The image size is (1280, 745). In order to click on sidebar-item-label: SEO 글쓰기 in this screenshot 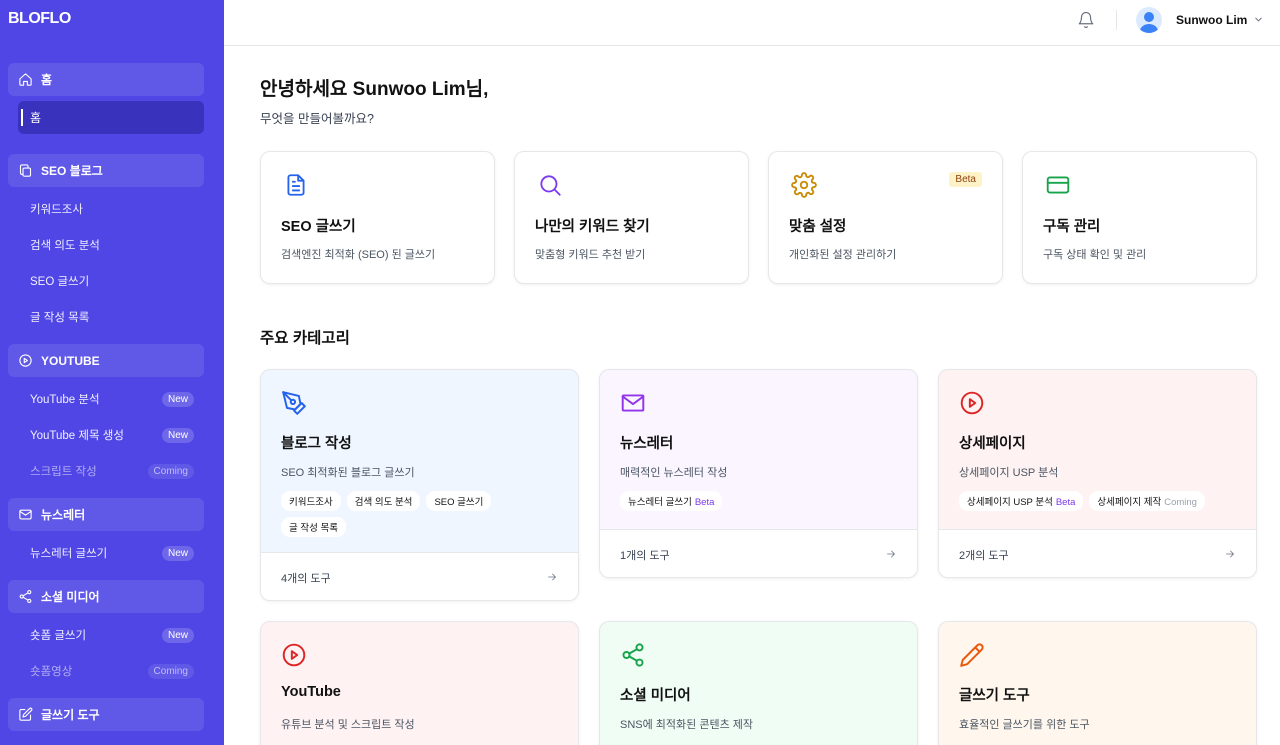, I will do `click(60, 282)`.